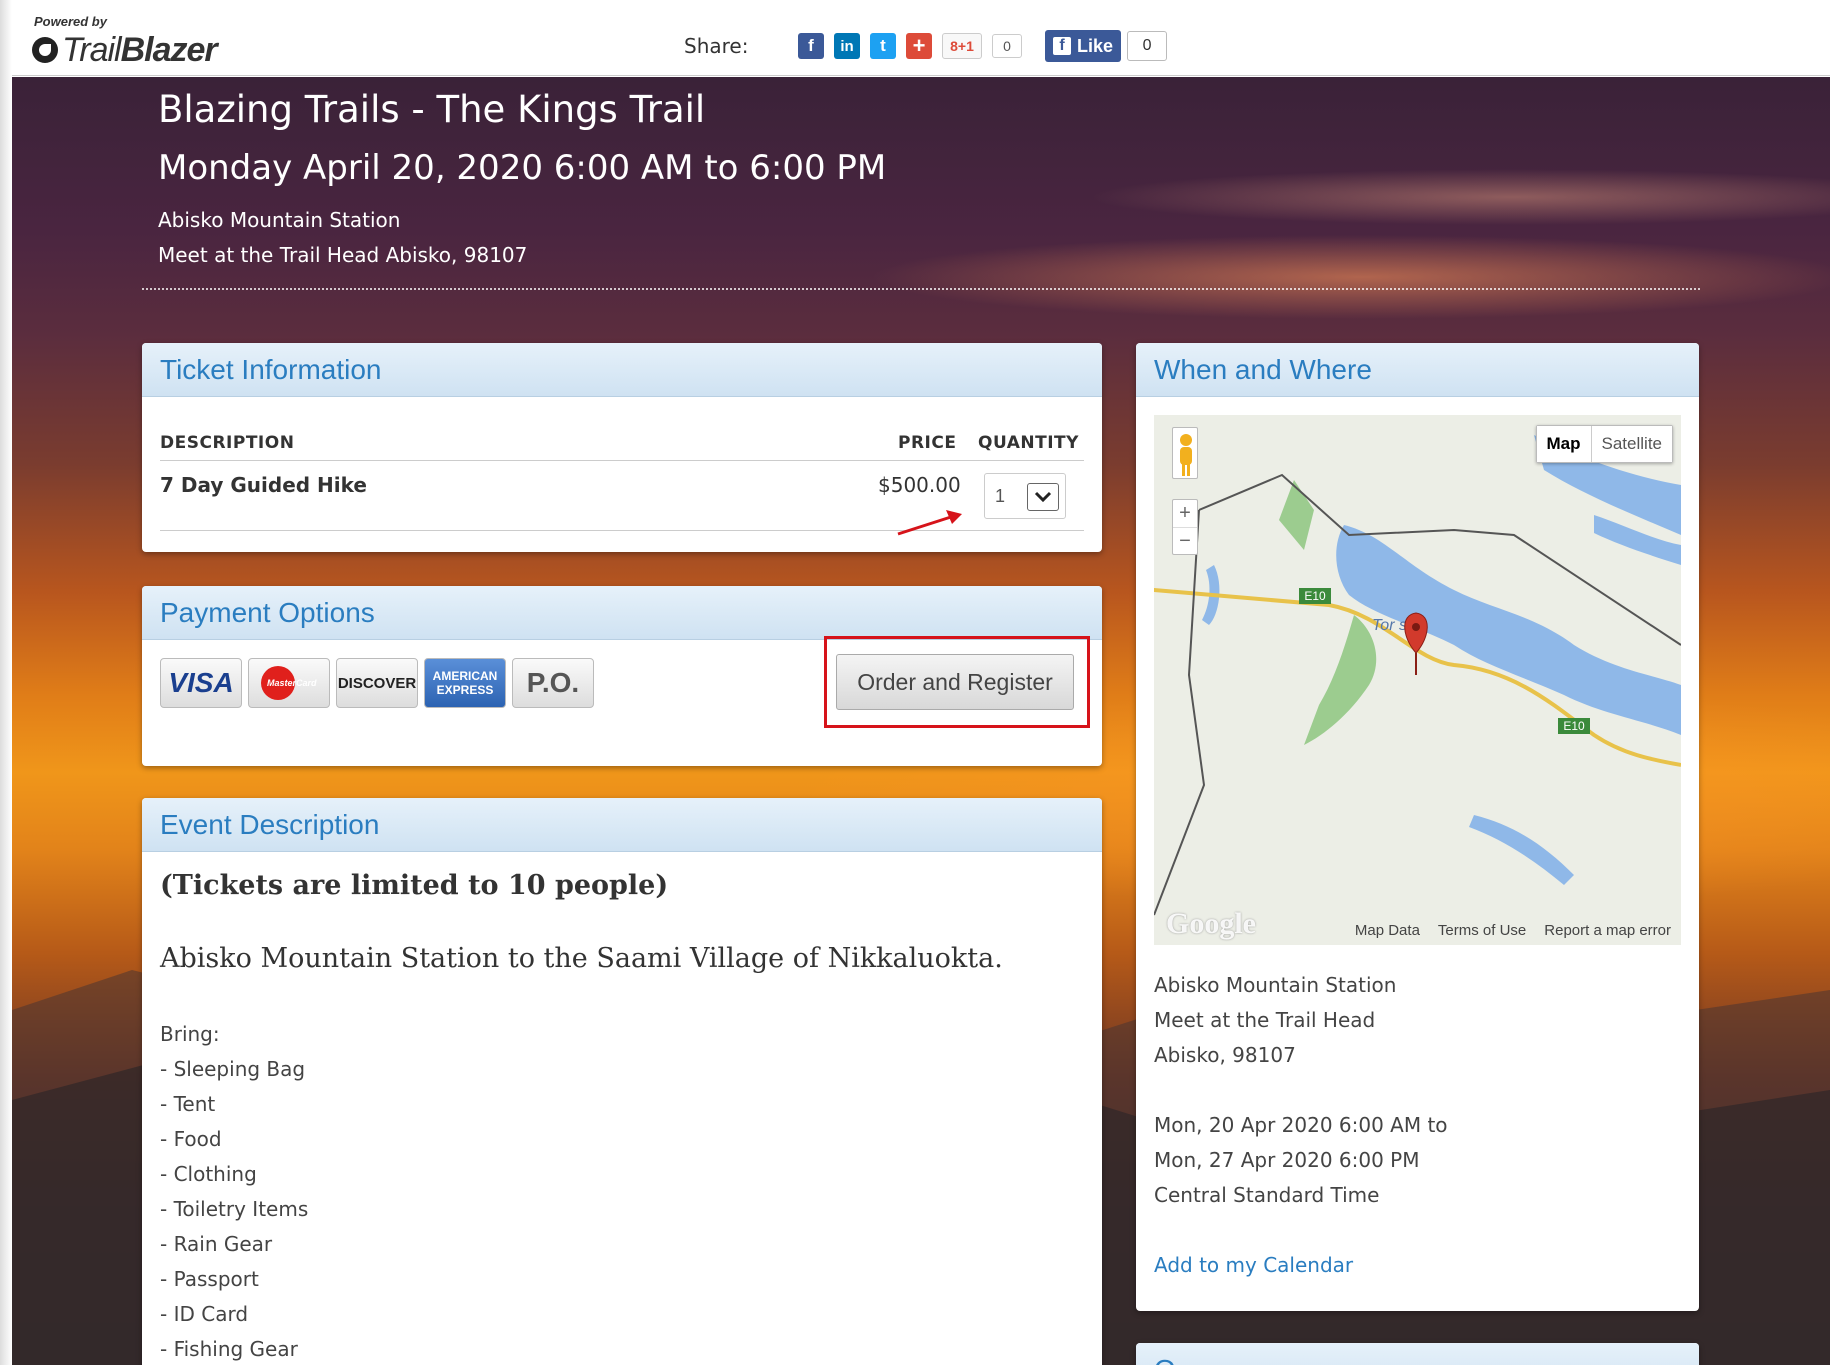  Describe the element at coordinates (233, 1069) in the screenshot. I see `list-item: - Sleeping Bag` at that location.